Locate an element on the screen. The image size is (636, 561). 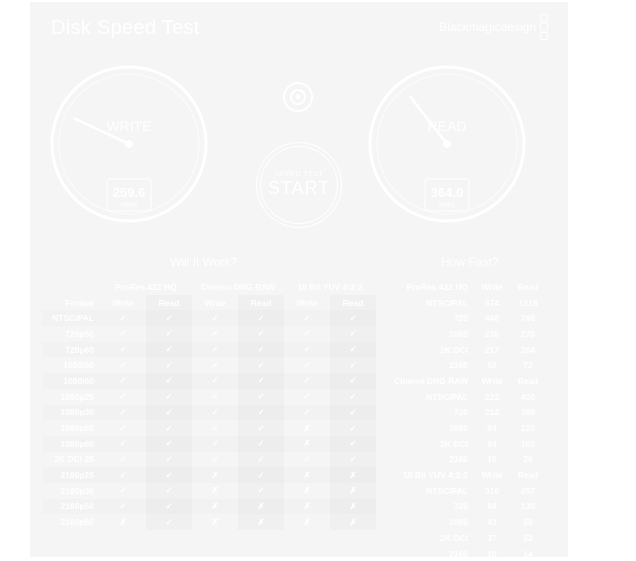
hf-section-header-row: Cinema DNG RAW Write Read is located at coordinates (461, 381).